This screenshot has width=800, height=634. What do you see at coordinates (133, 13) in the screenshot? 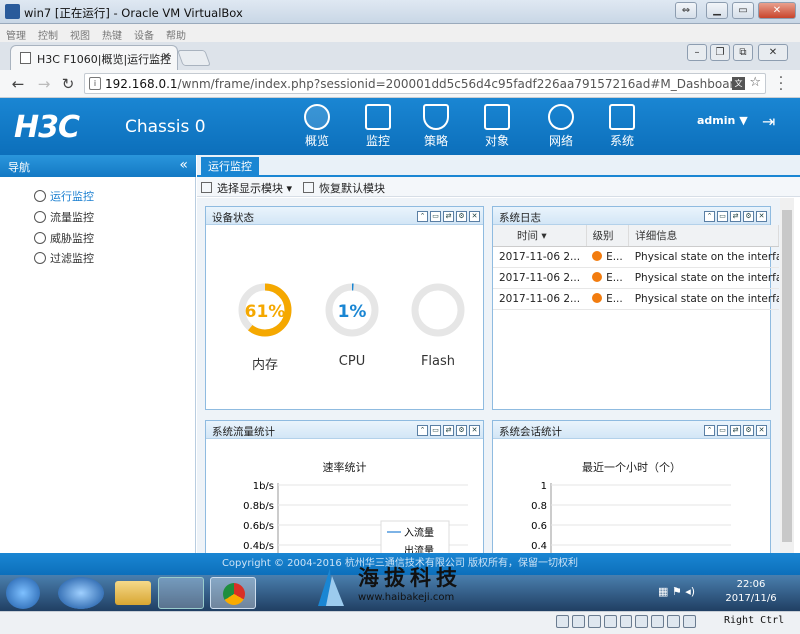
I see `window-title: win7 [正在运行] - Oracle VM VirtualBox` at bounding box center [133, 13].